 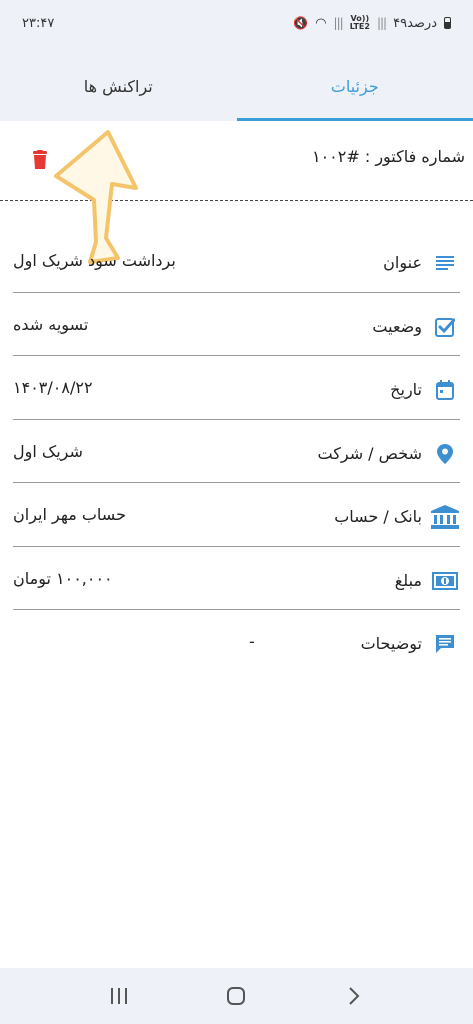 I want to click on status-time: ۲۳:۴۷, so click(x=38, y=23).